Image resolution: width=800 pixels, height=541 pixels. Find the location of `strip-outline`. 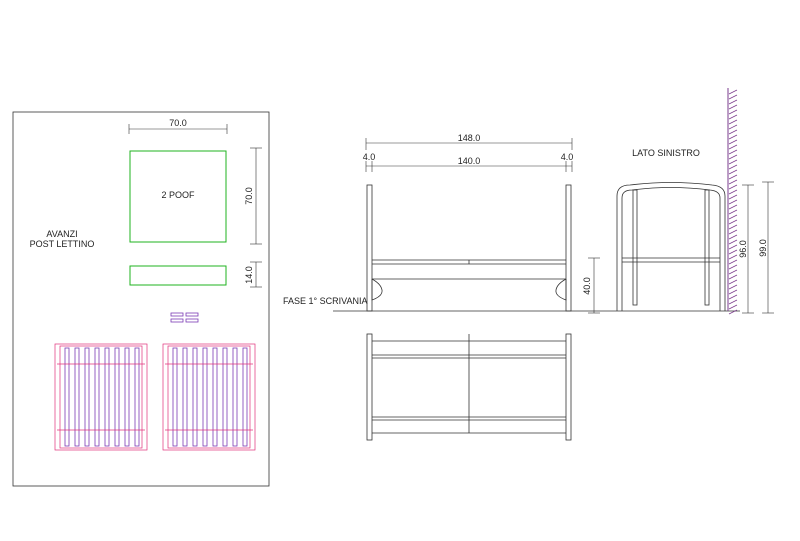

strip-outline is located at coordinates (178, 275).